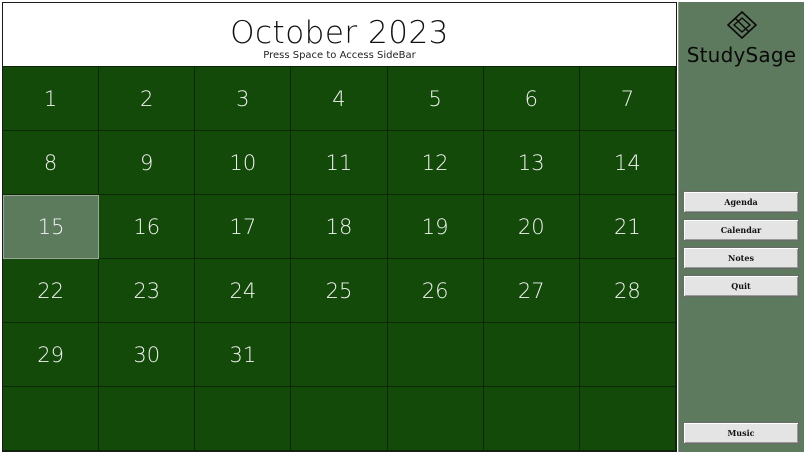  I want to click on calendar-day: 7, so click(627, 99).